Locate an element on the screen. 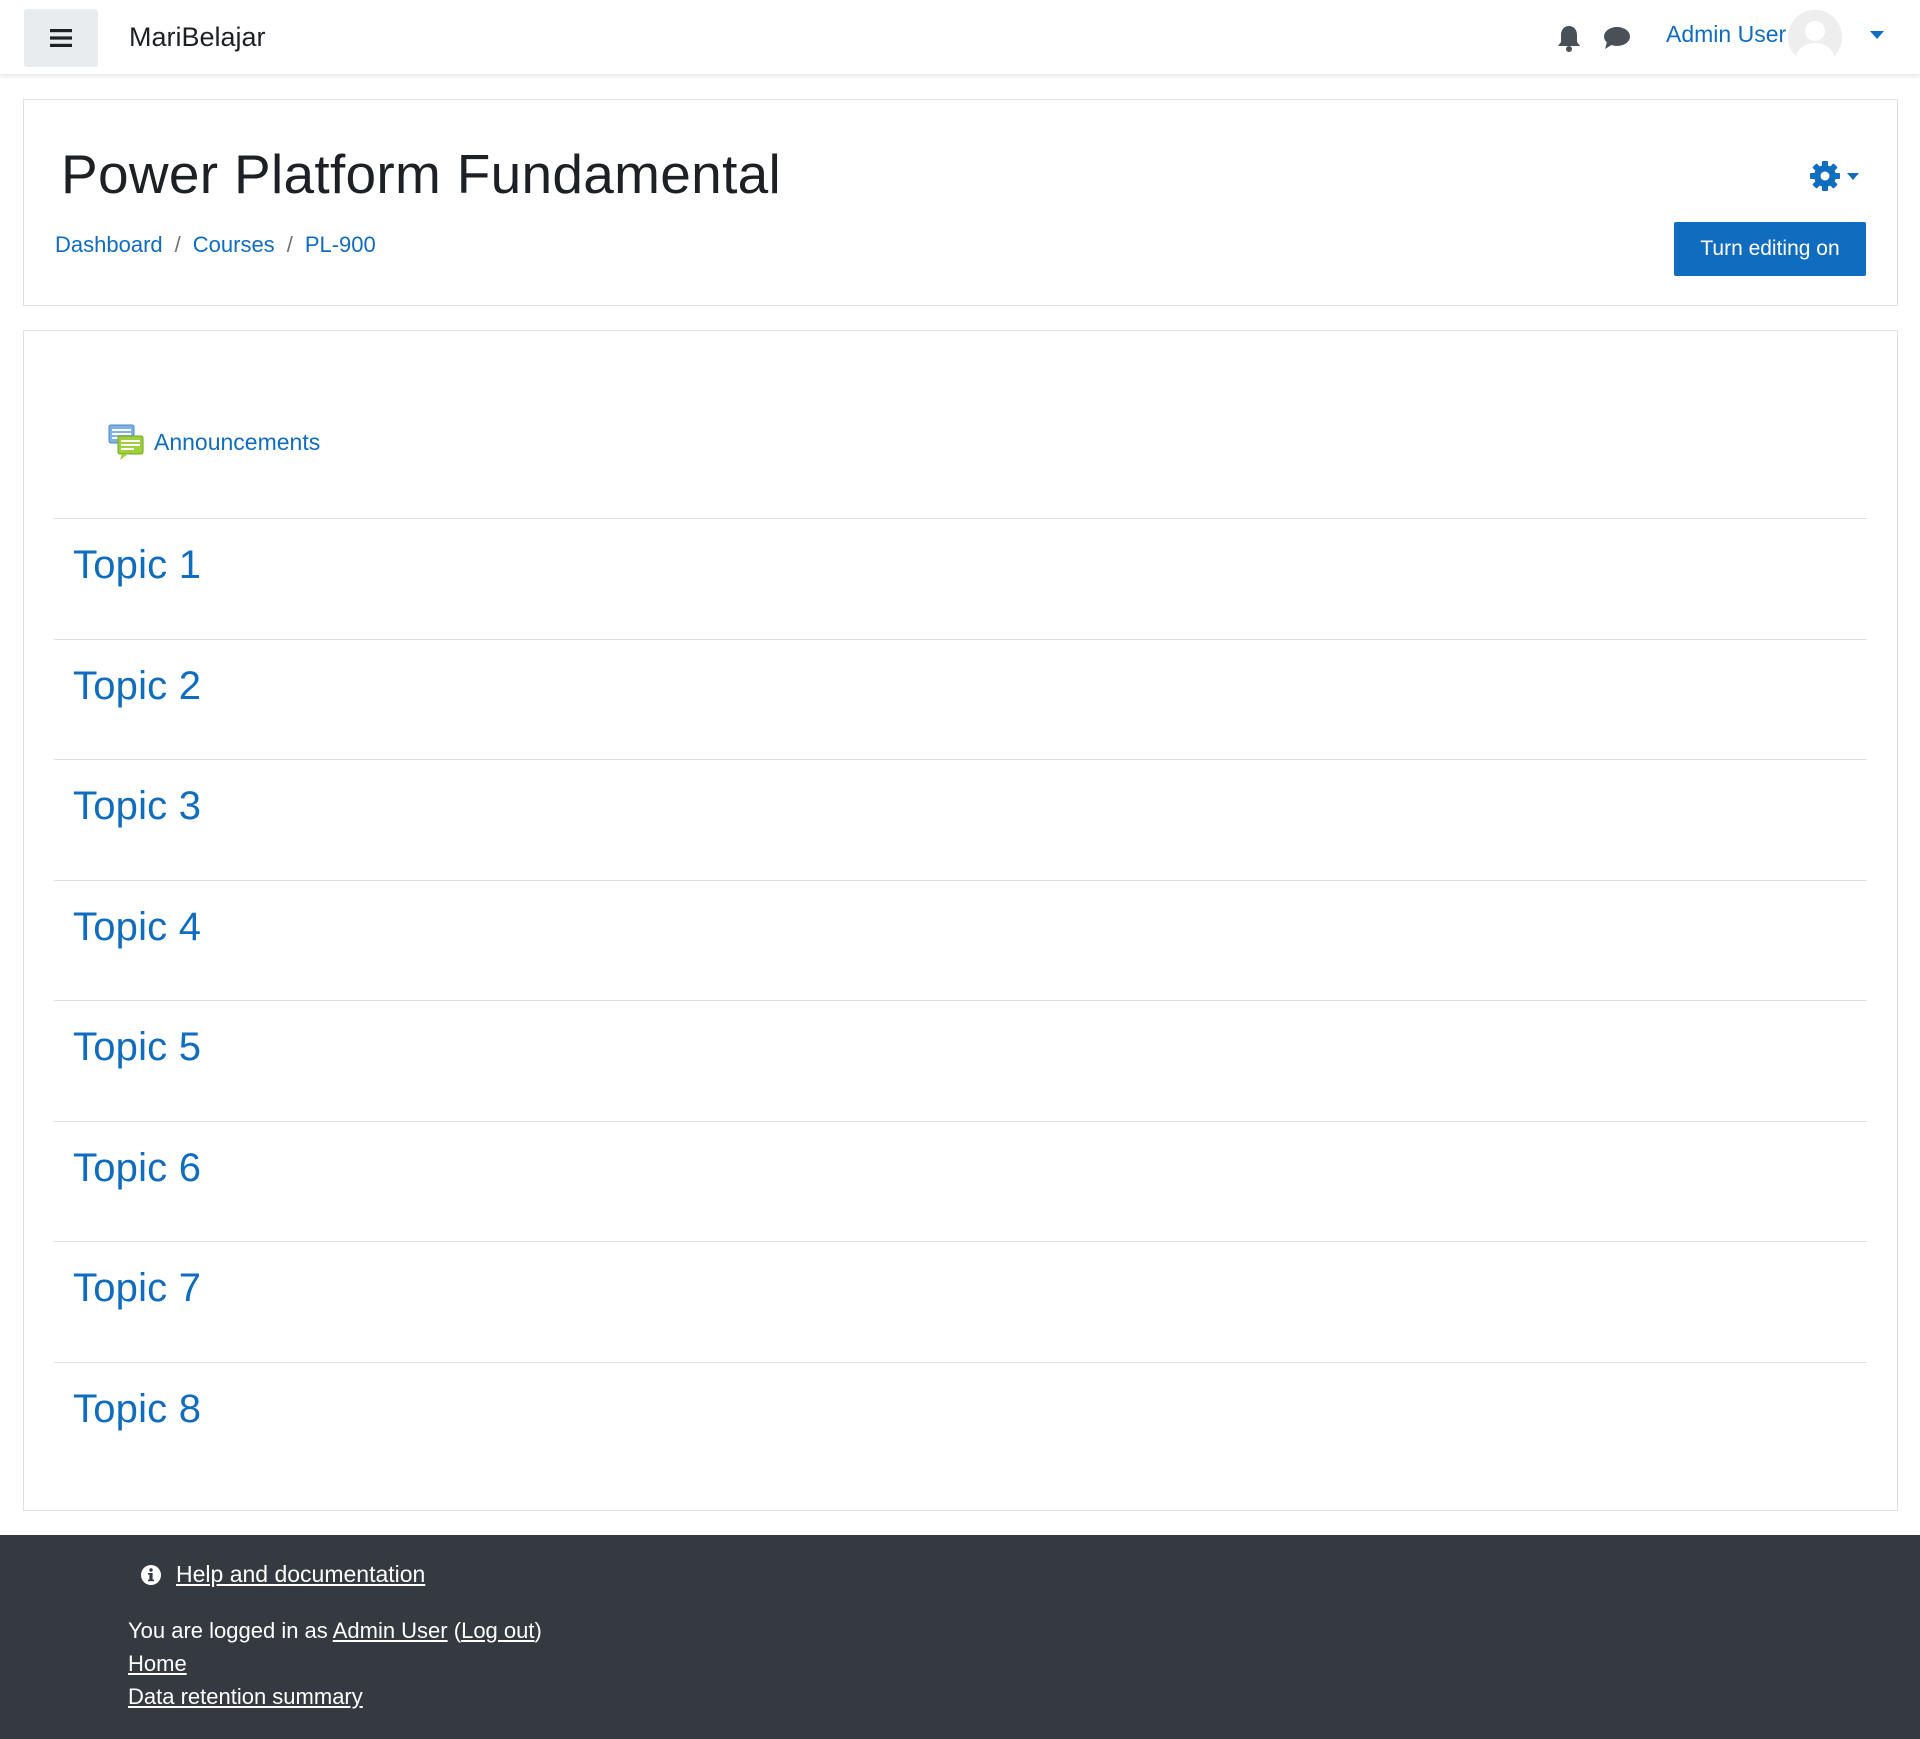 The width and height of the screenshot is (1920, 1739). avatar-icon is located at coordinates (1815, 37).